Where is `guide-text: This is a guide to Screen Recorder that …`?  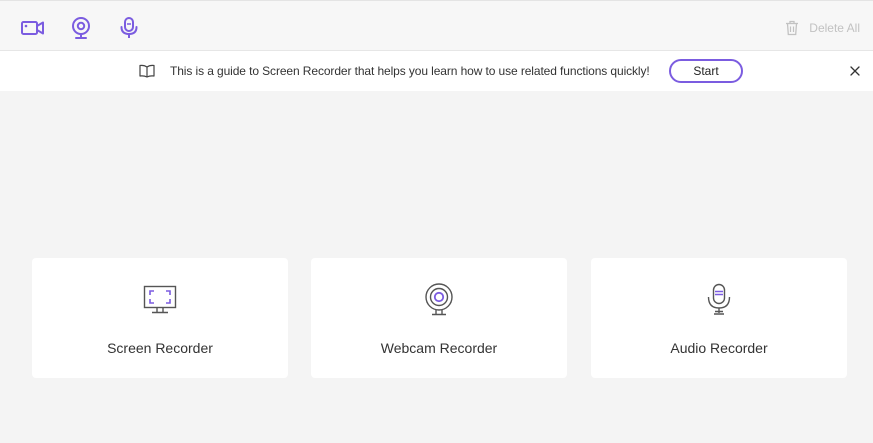 guide-text: This is a guide to Screen Recorder that … is located at coordinates (410, 71).